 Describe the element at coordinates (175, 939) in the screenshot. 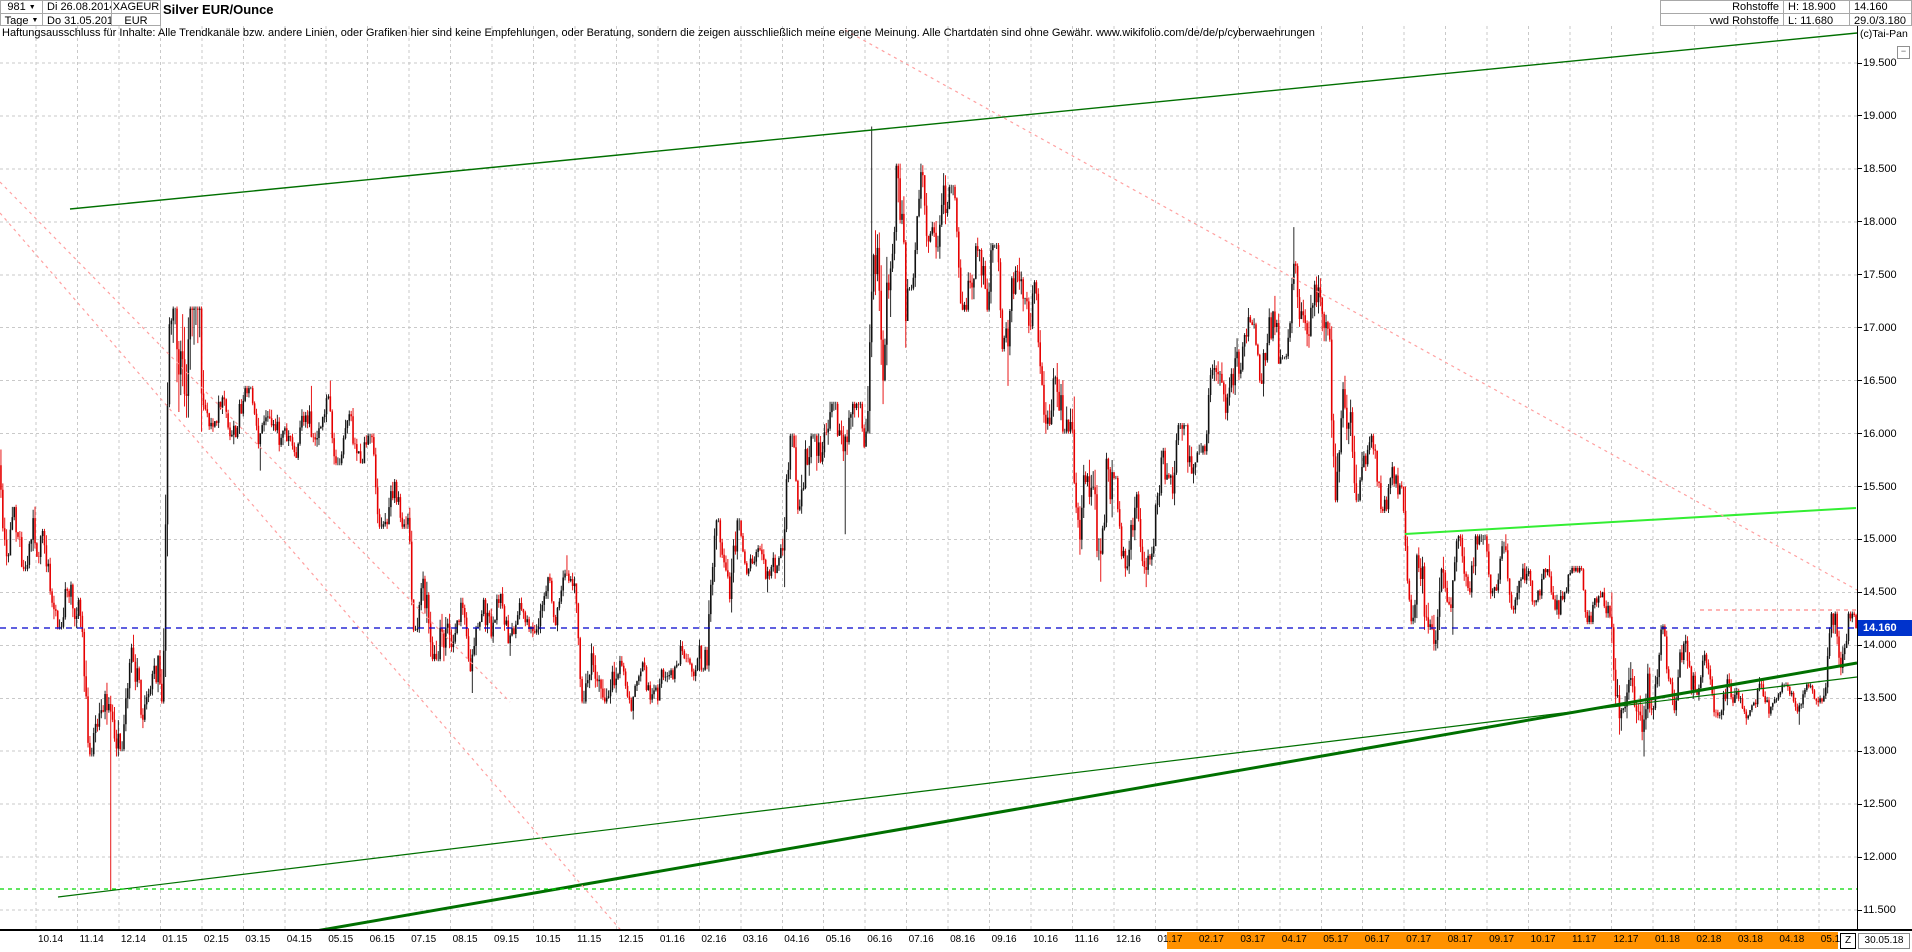

I see `x-axis-label: 01.15` at that location.